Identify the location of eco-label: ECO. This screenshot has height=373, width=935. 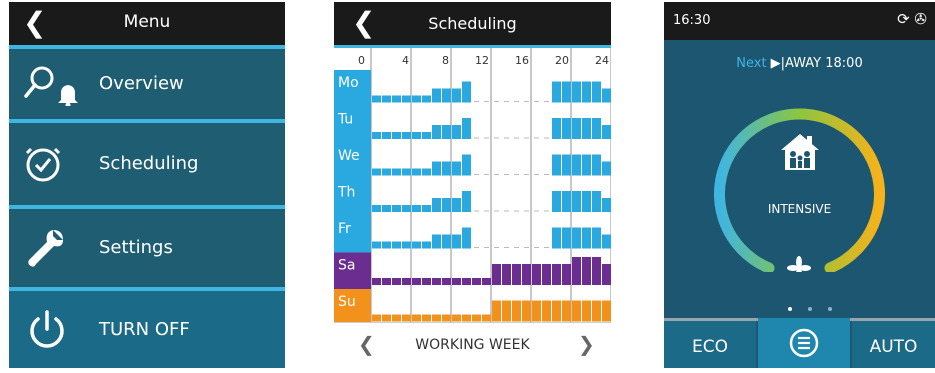
(710, 347).